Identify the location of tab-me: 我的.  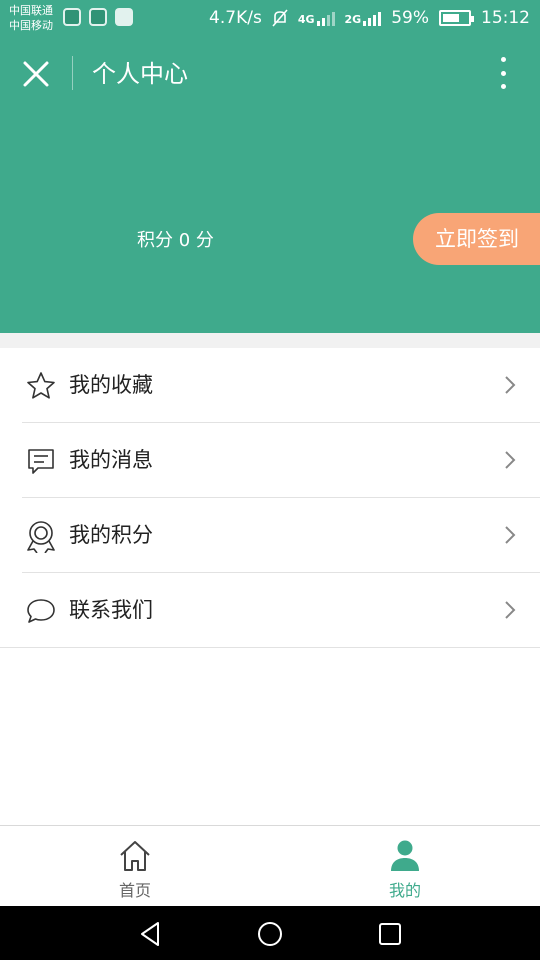
(405, 866).